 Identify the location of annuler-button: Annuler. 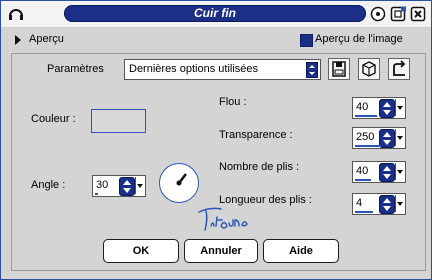
(221, 251).